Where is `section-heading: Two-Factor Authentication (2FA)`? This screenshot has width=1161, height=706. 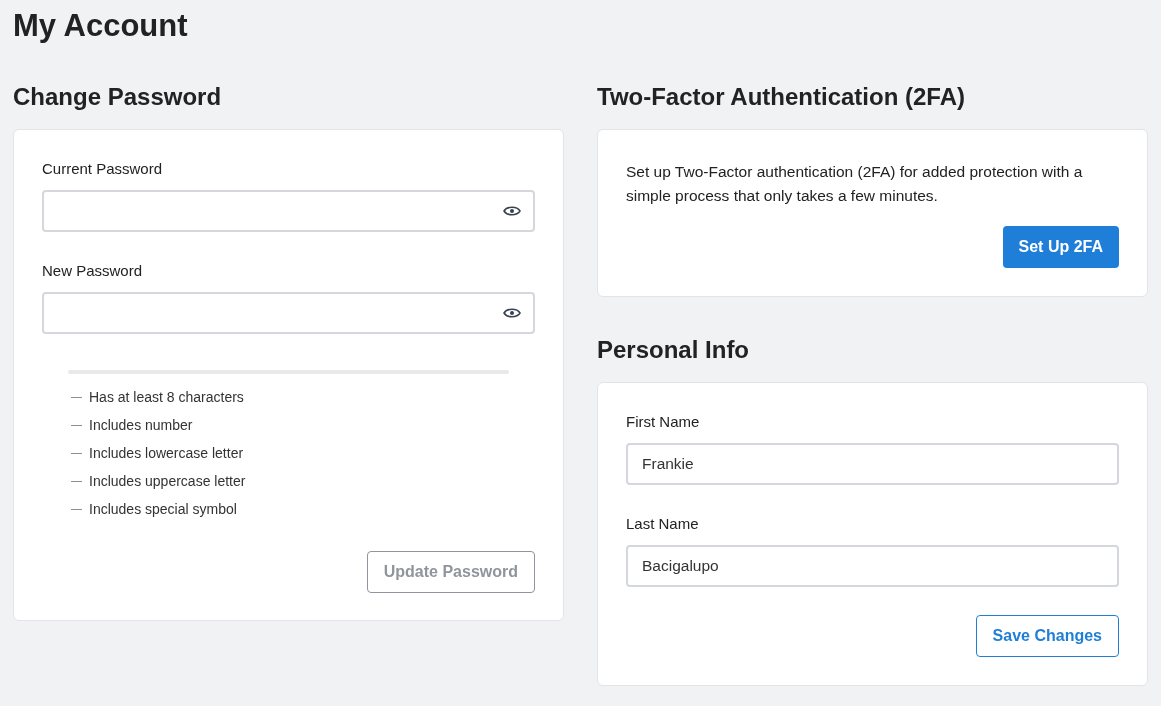
section-heading: Two-Factor Authentication (2FA) is located at coordinates (781, 97).